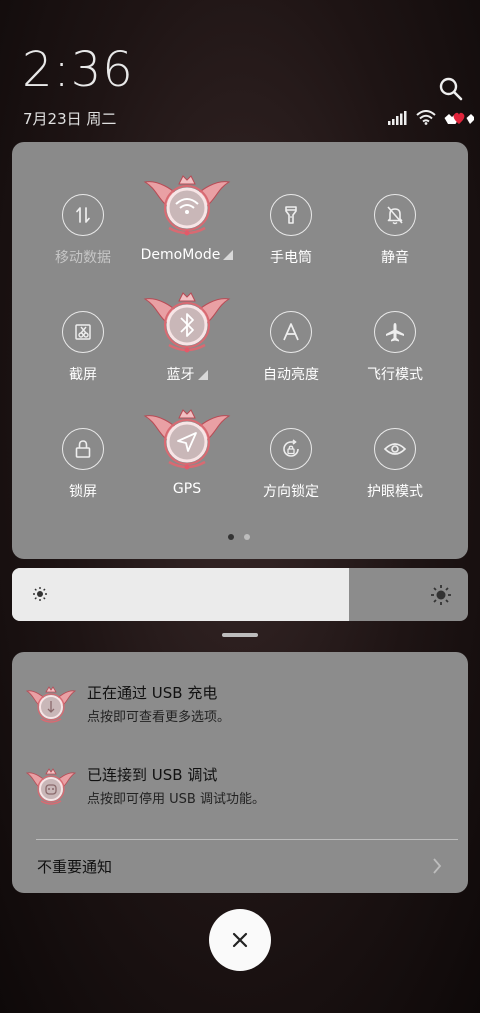  I want to click on eye-icon, so click(395, 449).